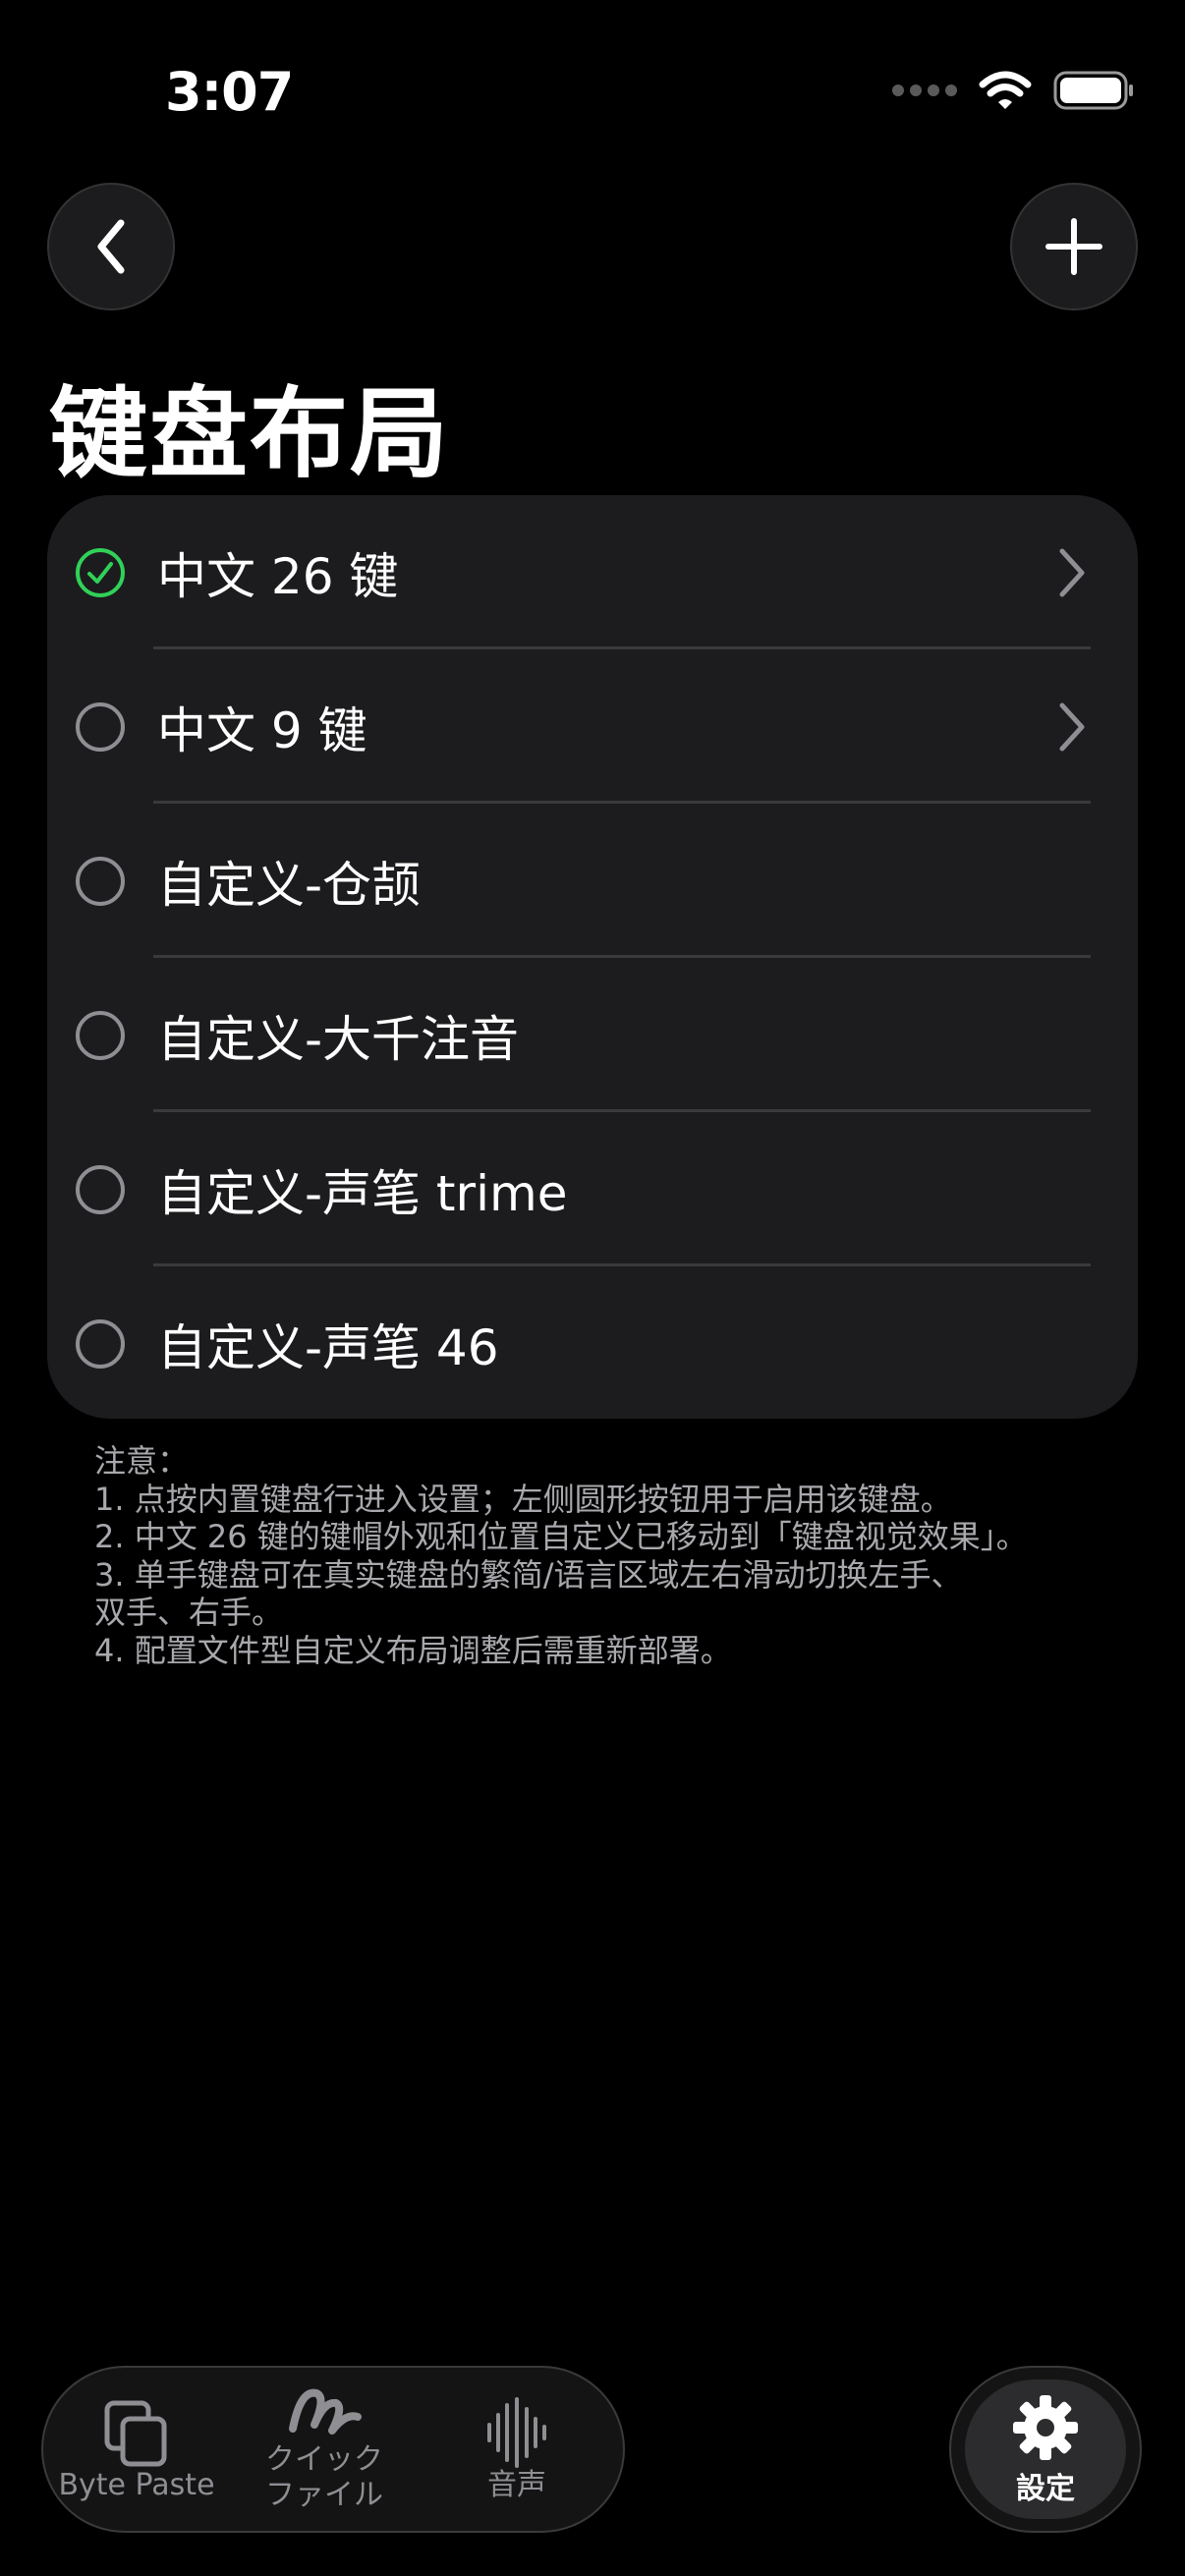 The image size is (1185, 2576). What do you see at coordinates (517, 2432) in the screenshot?
I see `waveform-icon` at bounding box center [517, 2432].